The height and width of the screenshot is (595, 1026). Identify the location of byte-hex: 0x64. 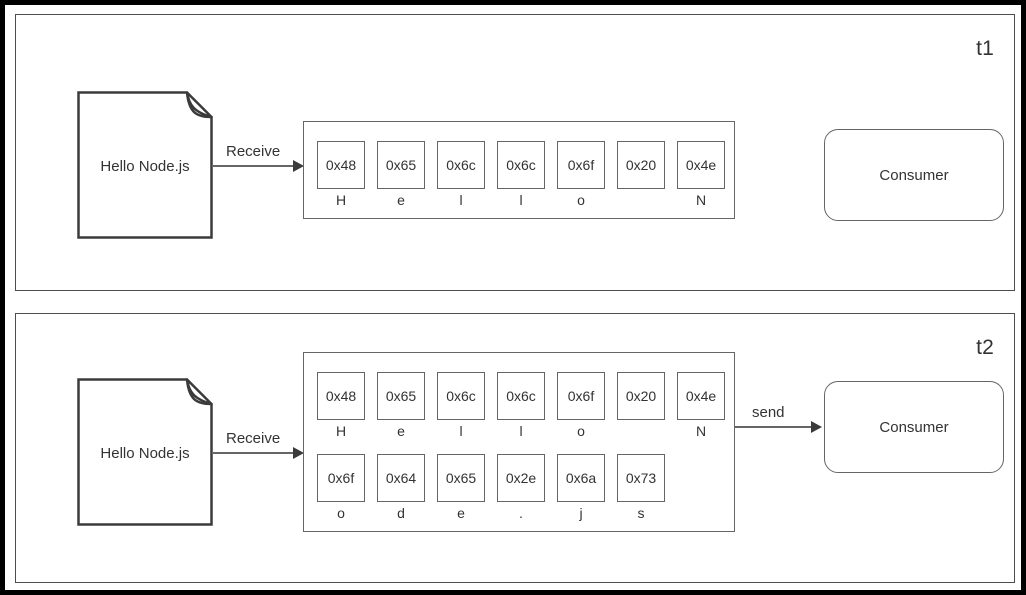
(401, 478).